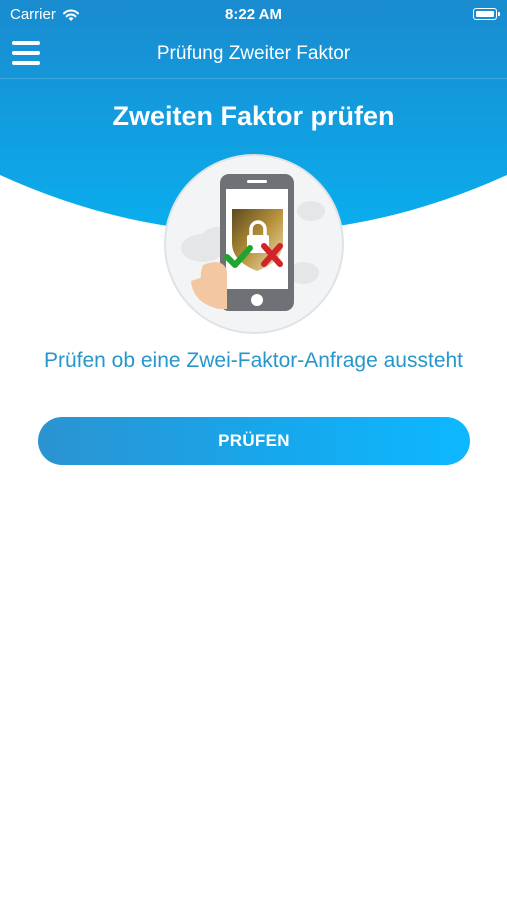 The width and height of the screenshot is (507, 900). I want to click on status-bar: Carrier 8:22 AM, so click(253, 15).